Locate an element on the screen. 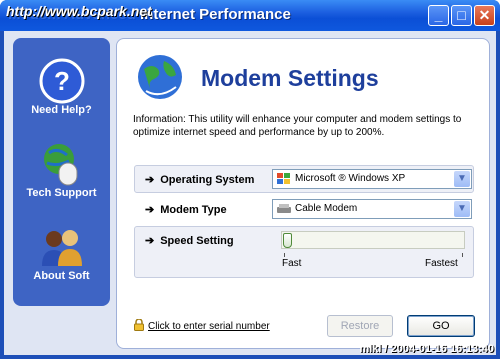 This screenshot has height=359, width=500. operating-system-value: Microsoft ® Windows XP is located at coordinates (350, 178).